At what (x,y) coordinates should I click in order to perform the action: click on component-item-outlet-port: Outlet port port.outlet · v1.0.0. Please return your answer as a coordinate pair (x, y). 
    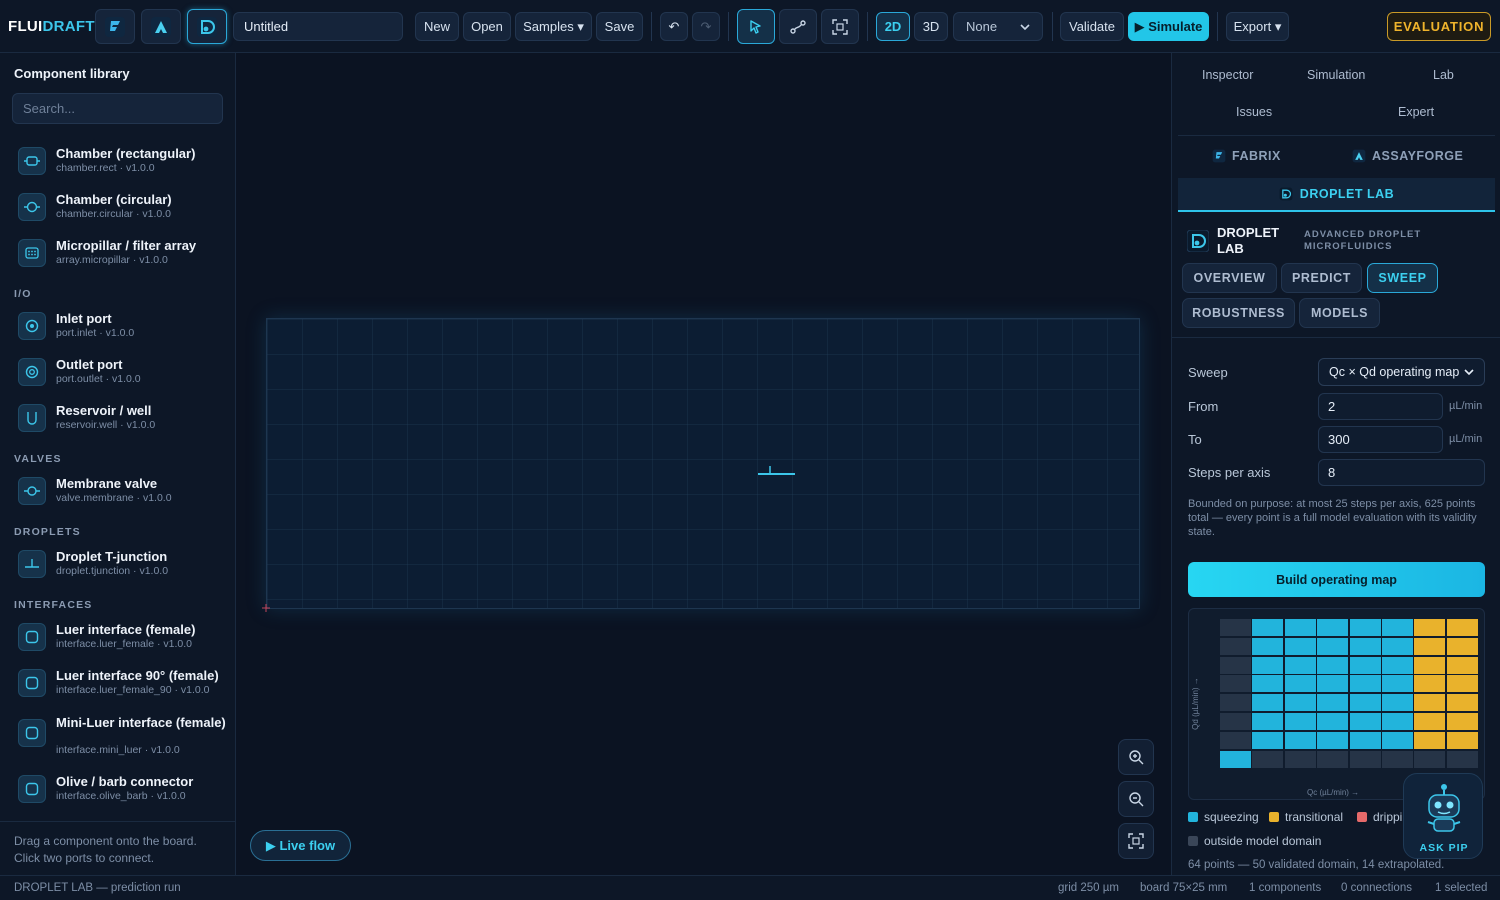
    Looking at the image, I should click on (123, 374).